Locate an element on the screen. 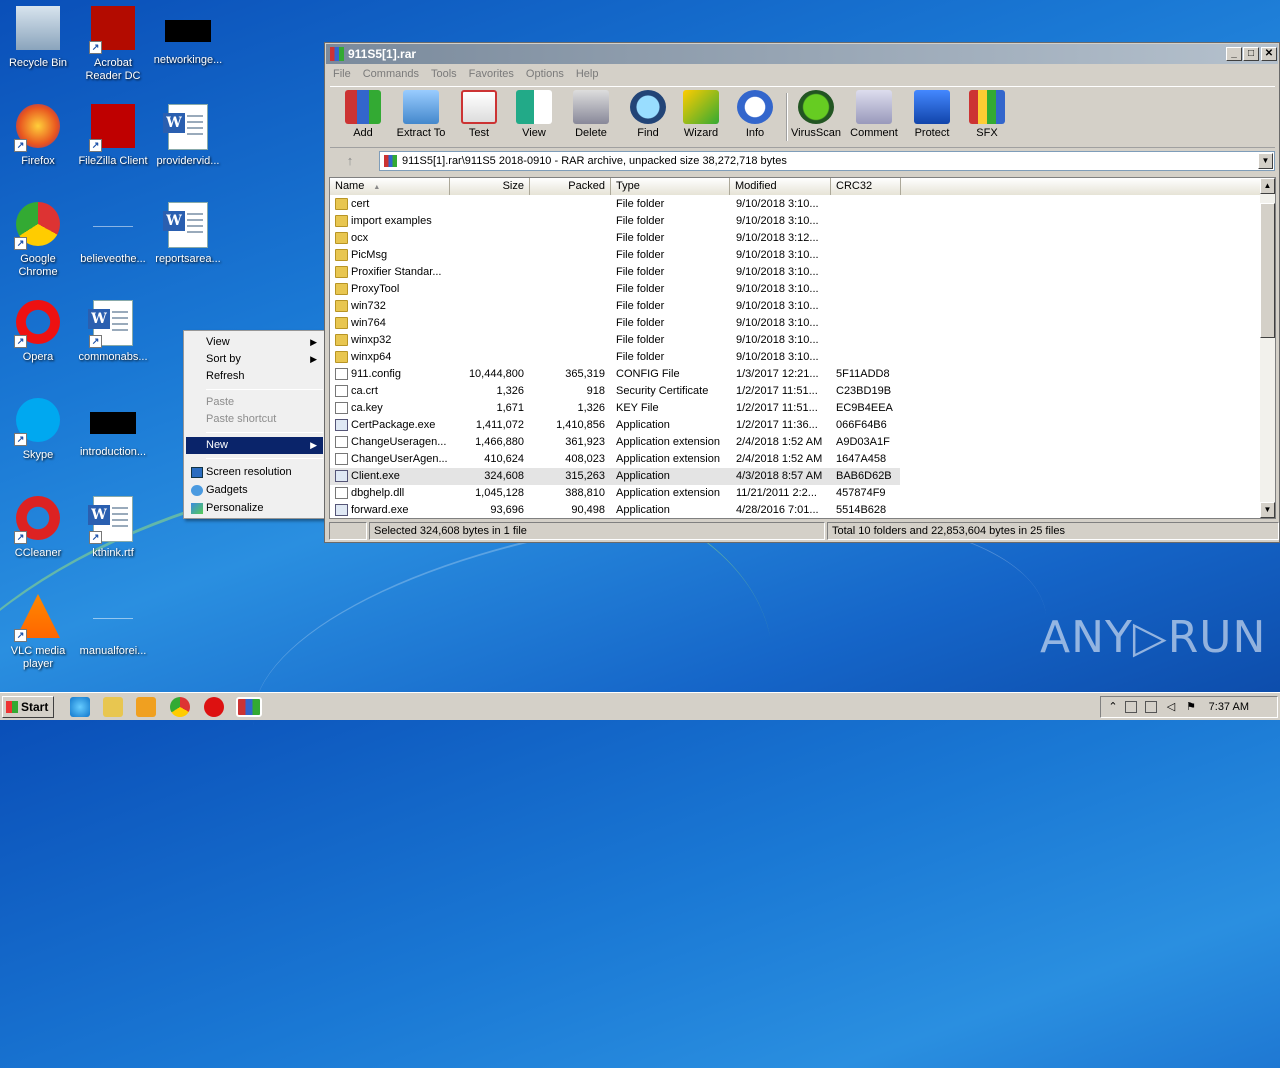 The width and height of the screenshot is (1280, 1068). toolbar-add-button: Add is located at coordinates (363, 114).